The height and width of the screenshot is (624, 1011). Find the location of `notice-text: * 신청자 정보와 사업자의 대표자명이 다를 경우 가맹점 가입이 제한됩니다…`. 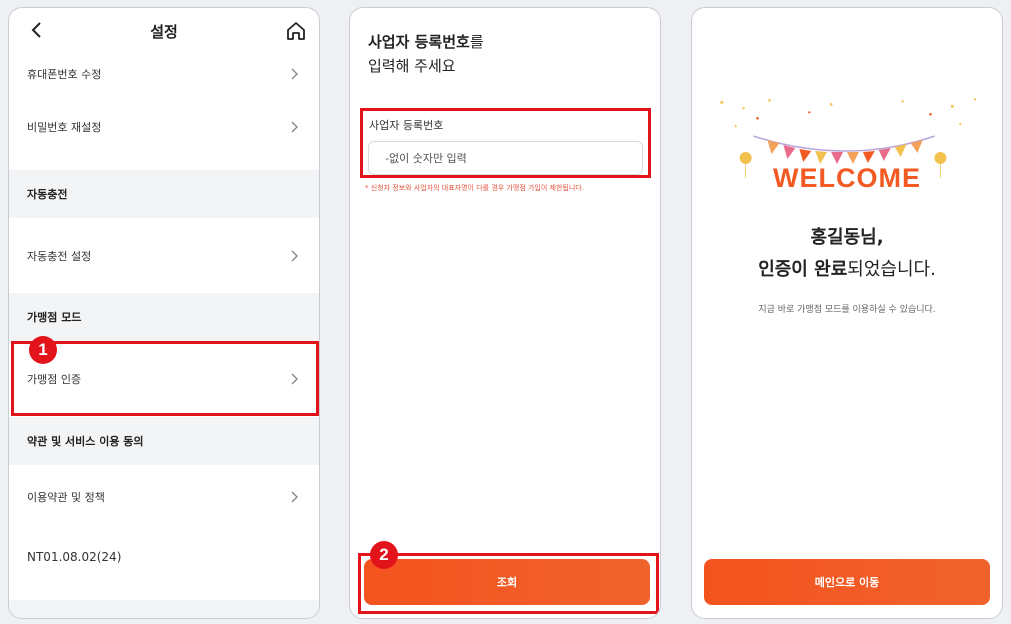

notice-text: * 신청자 정보와 사업자의 대표자명이 다를 경우 가맹점 가입이 제한됩니다… is located at coordinates (474, 188).